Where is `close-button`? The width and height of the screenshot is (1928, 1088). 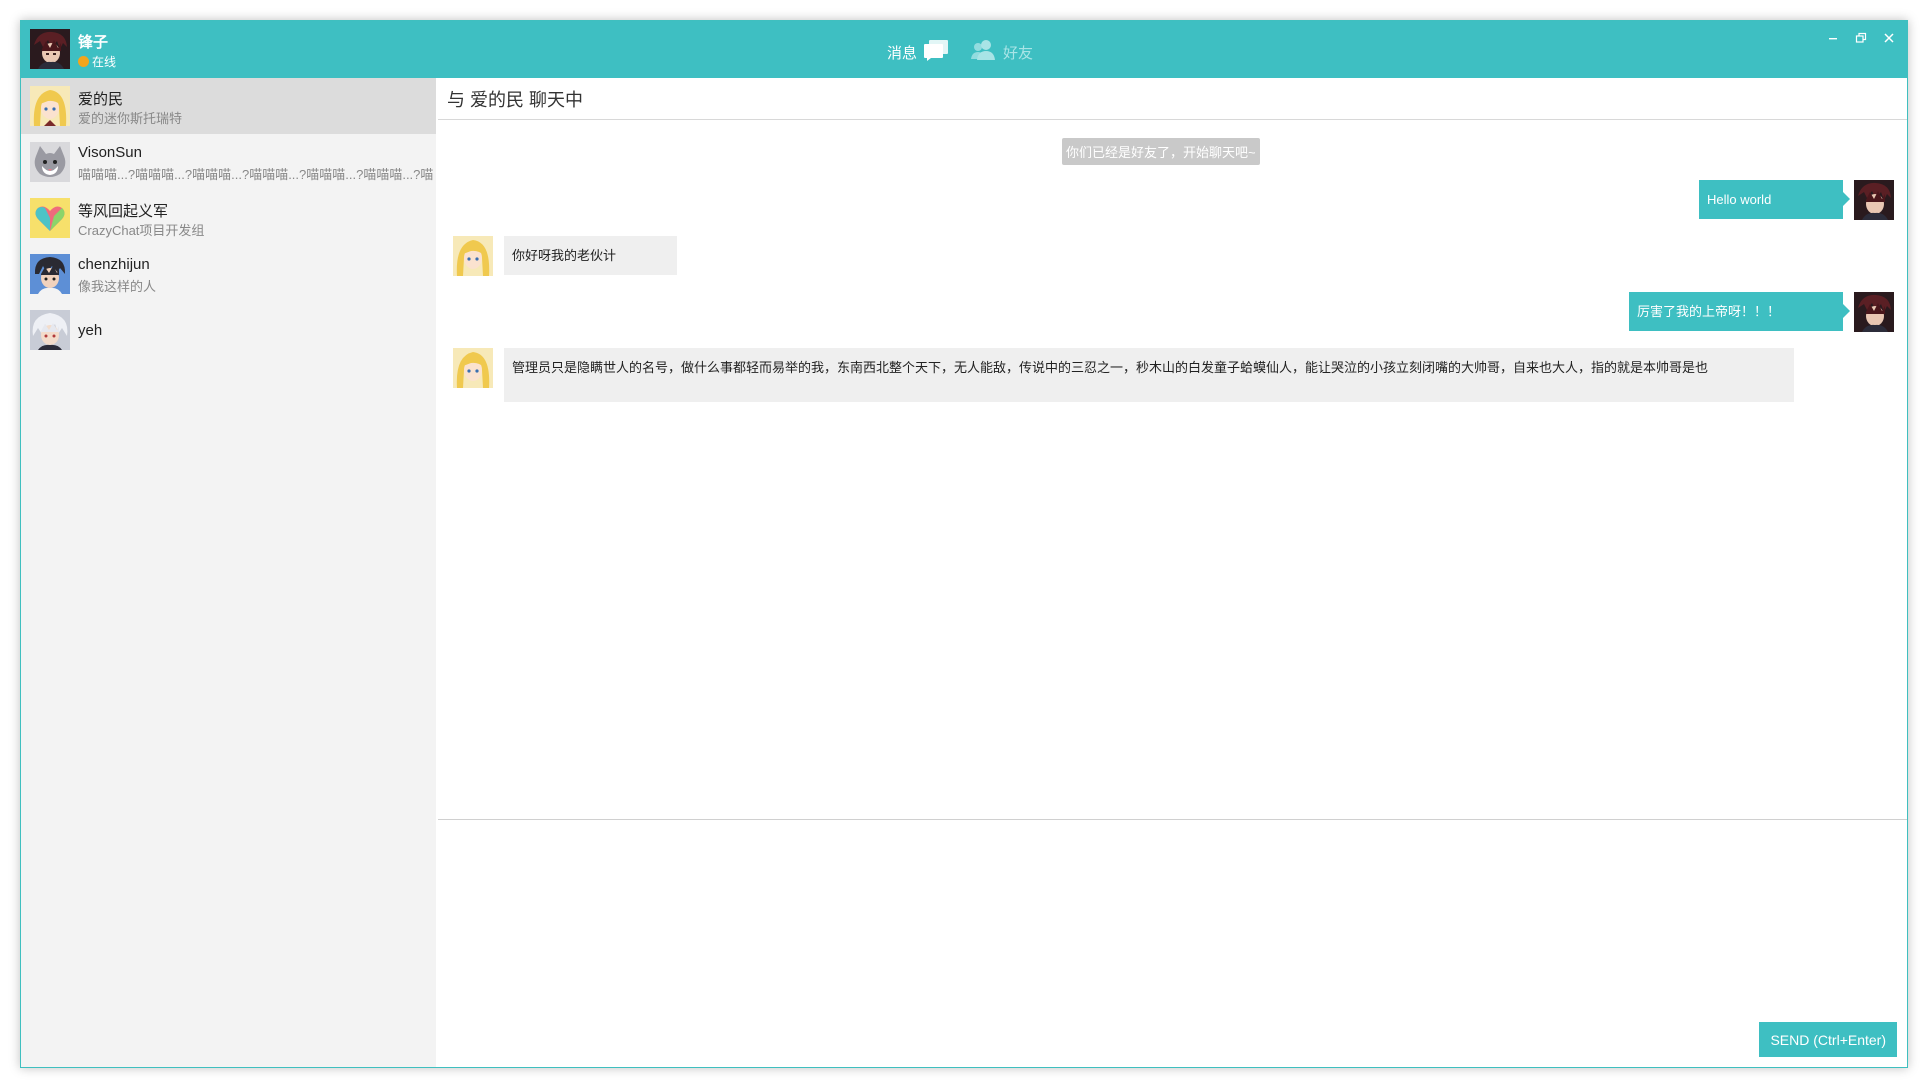 close-button is located at coordinates (1889, 38).